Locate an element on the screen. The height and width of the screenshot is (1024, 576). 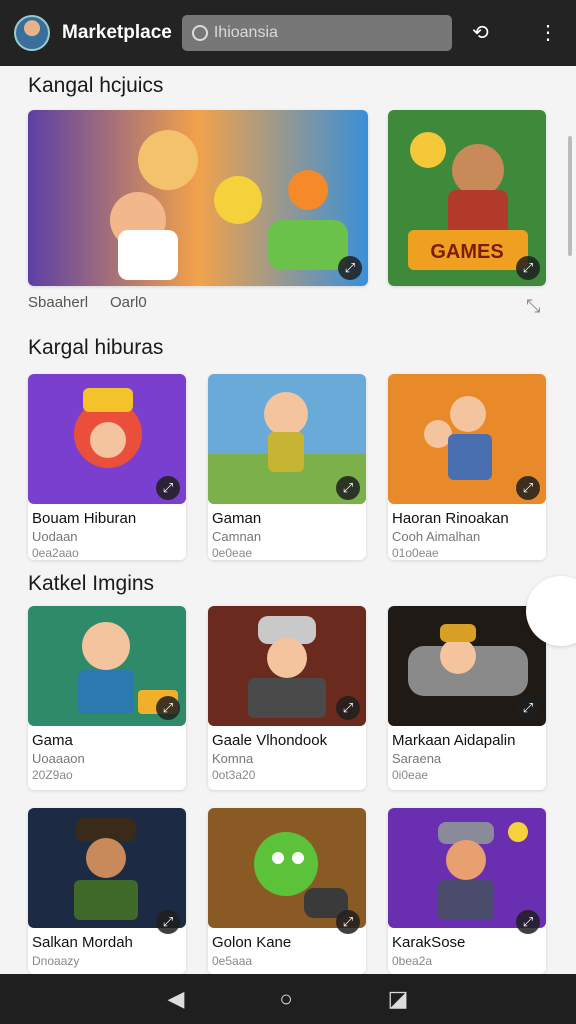
game-thumbnail is located at coordinates (198, 198).